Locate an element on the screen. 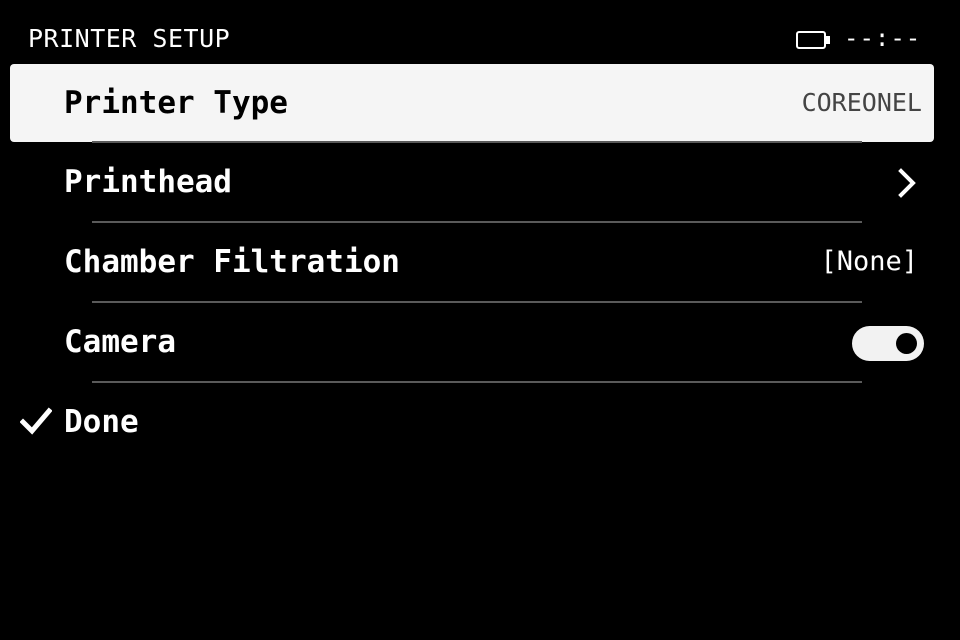 The image size is (960, 640). menu-item-done: Done is located at coordinates (480, 422).